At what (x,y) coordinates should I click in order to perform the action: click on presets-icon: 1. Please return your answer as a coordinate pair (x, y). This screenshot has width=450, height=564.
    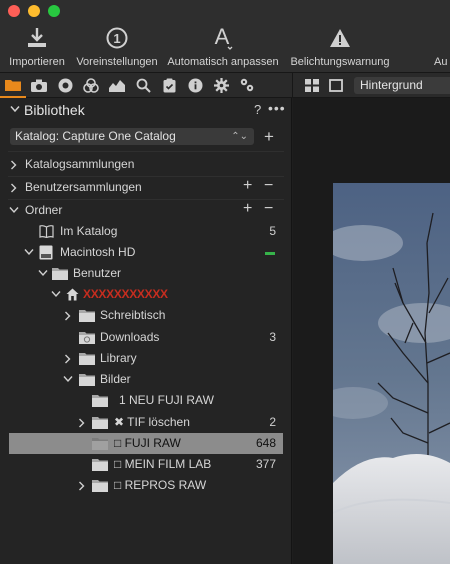
    Looking at the image, I should click on (117, 38).